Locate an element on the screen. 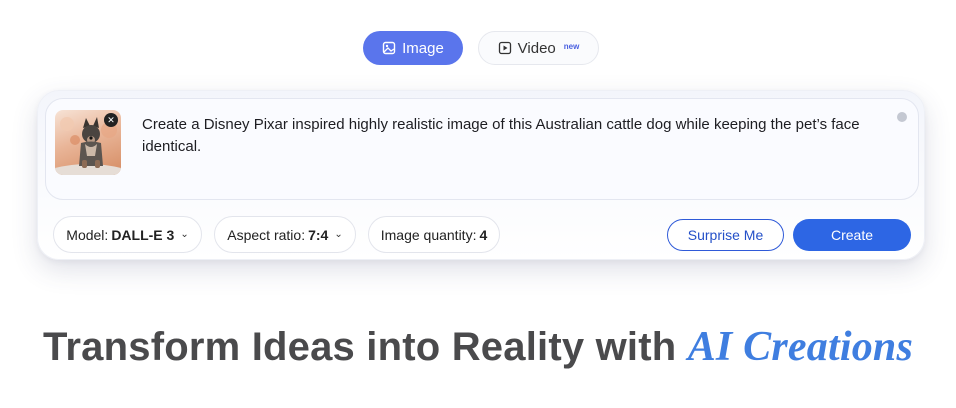 The image size is (956, 408). tab-image: Image is located at coordinates (413, 48).